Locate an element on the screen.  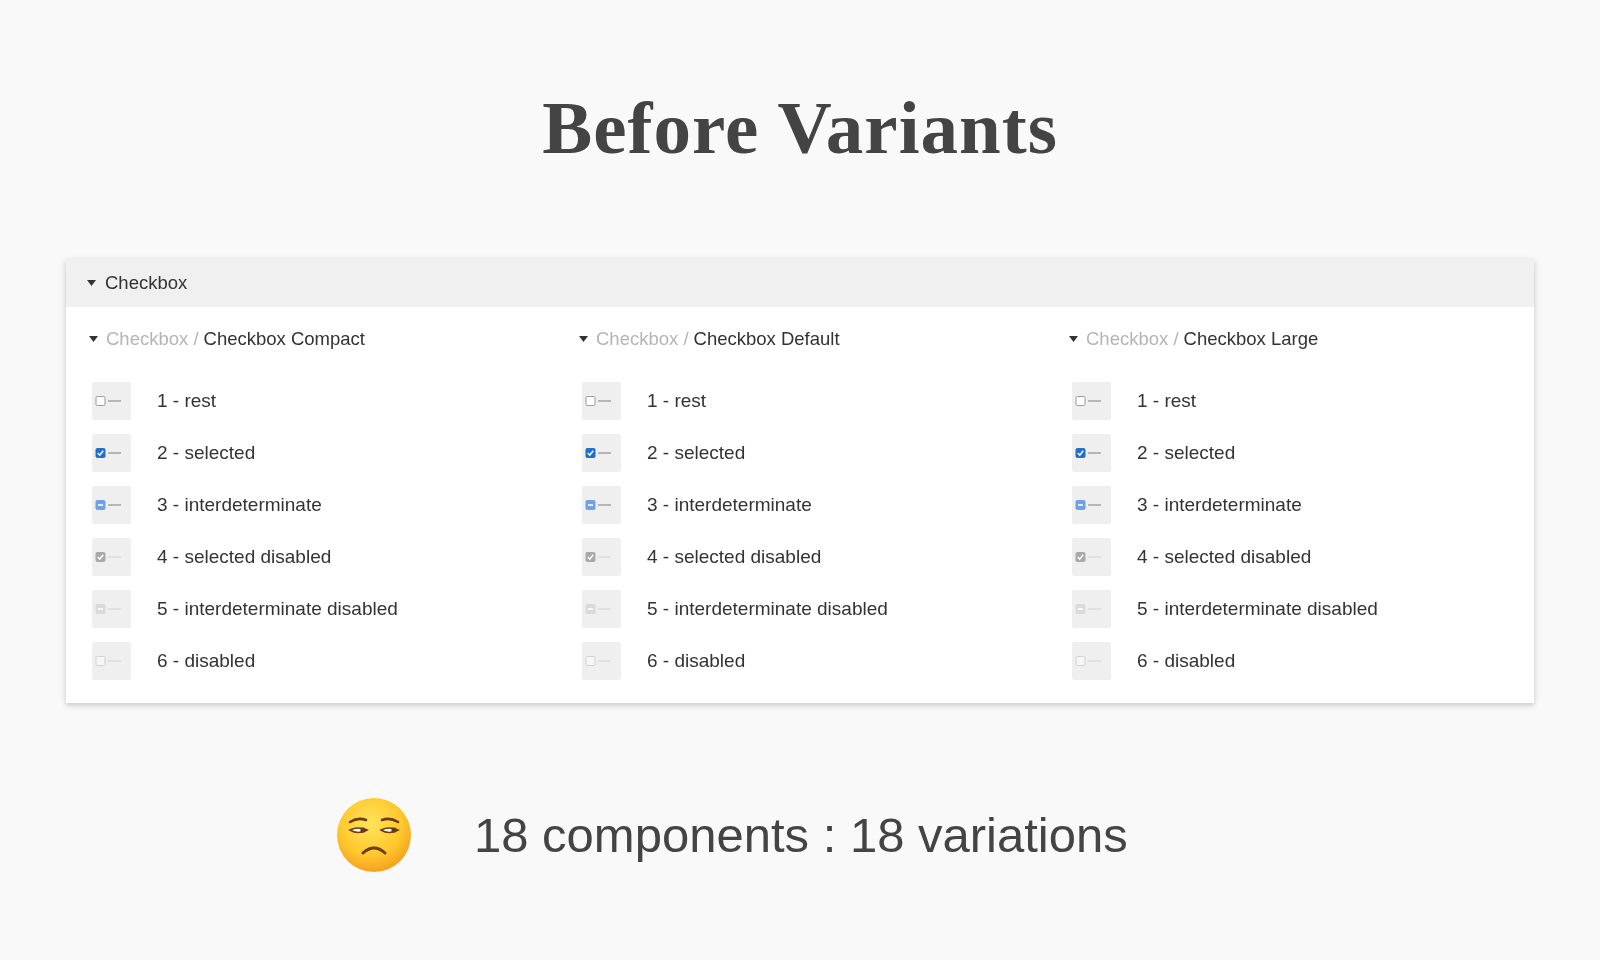
page-title: Before Variants is located at coordinates (800, 128).